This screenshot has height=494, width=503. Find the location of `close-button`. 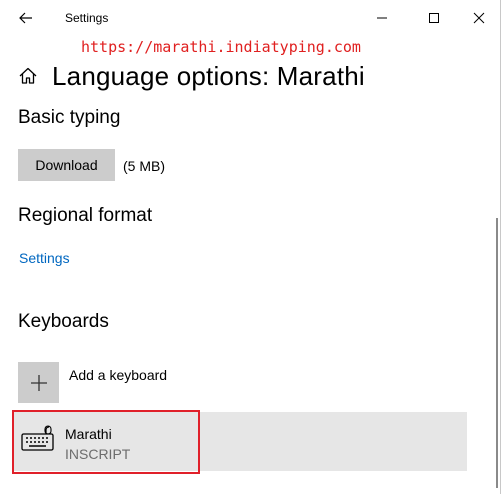

close-button is located at coordinates (479, 18).